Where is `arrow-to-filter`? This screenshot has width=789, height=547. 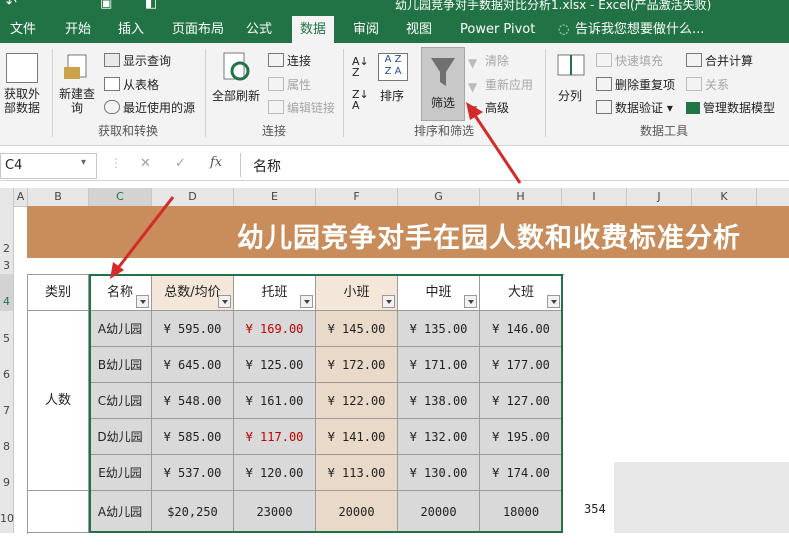
arrow-to-filter is located at coordinates (497, 148).